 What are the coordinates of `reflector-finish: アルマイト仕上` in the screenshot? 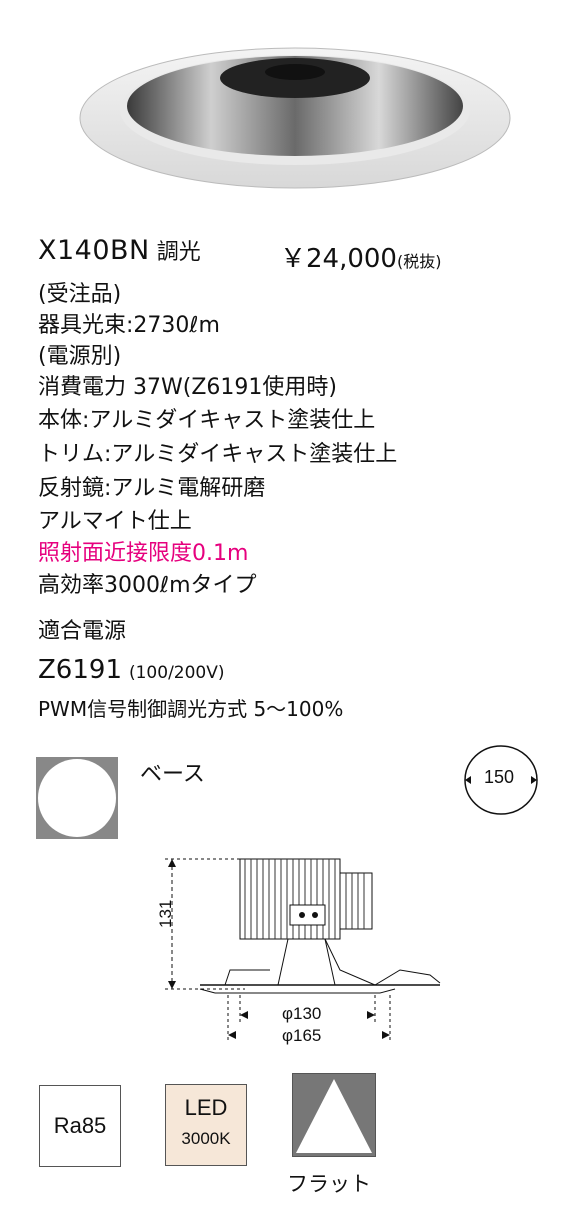 It's located at (115, 521).